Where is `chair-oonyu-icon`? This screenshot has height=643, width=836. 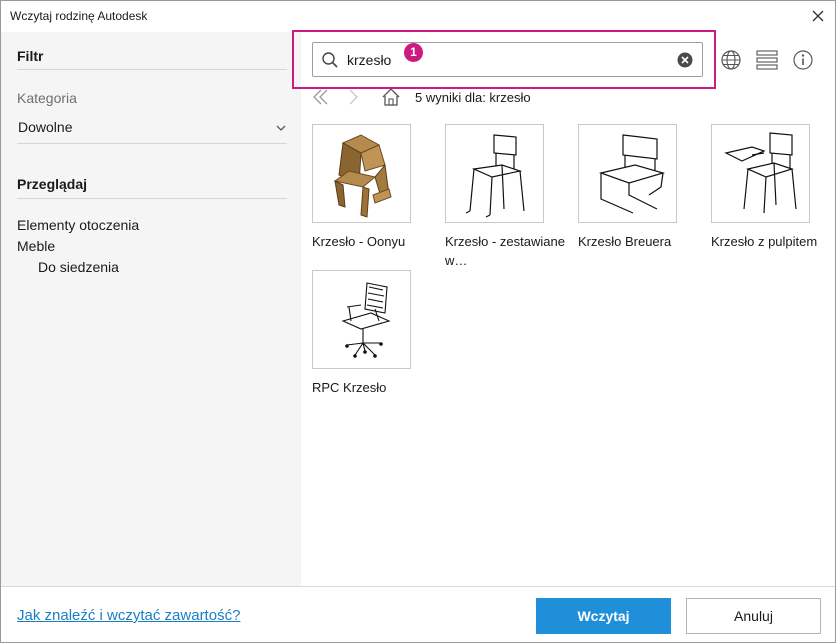
chair-oonyu-icon is located at coordinates (362, 176).